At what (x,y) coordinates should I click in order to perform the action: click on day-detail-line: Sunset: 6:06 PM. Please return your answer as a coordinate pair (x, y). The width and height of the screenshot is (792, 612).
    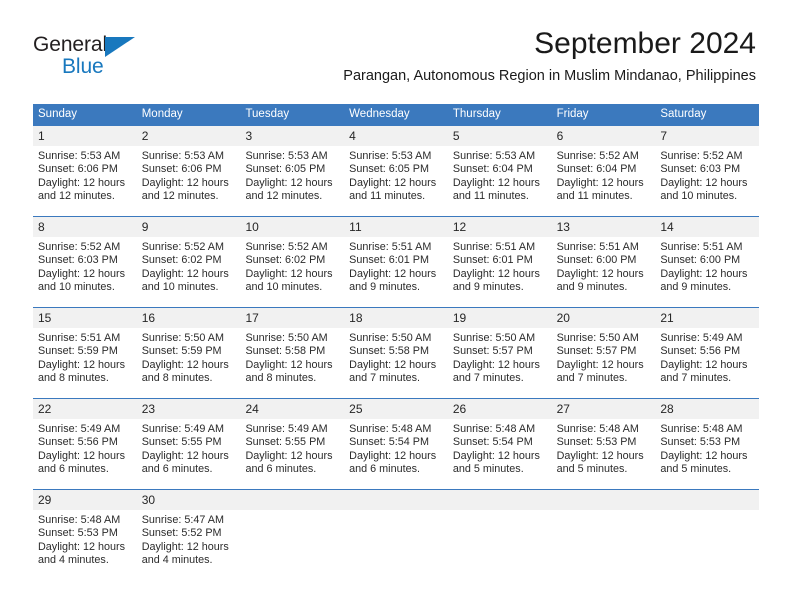
    Looking at the image, I should click on (78, 169).